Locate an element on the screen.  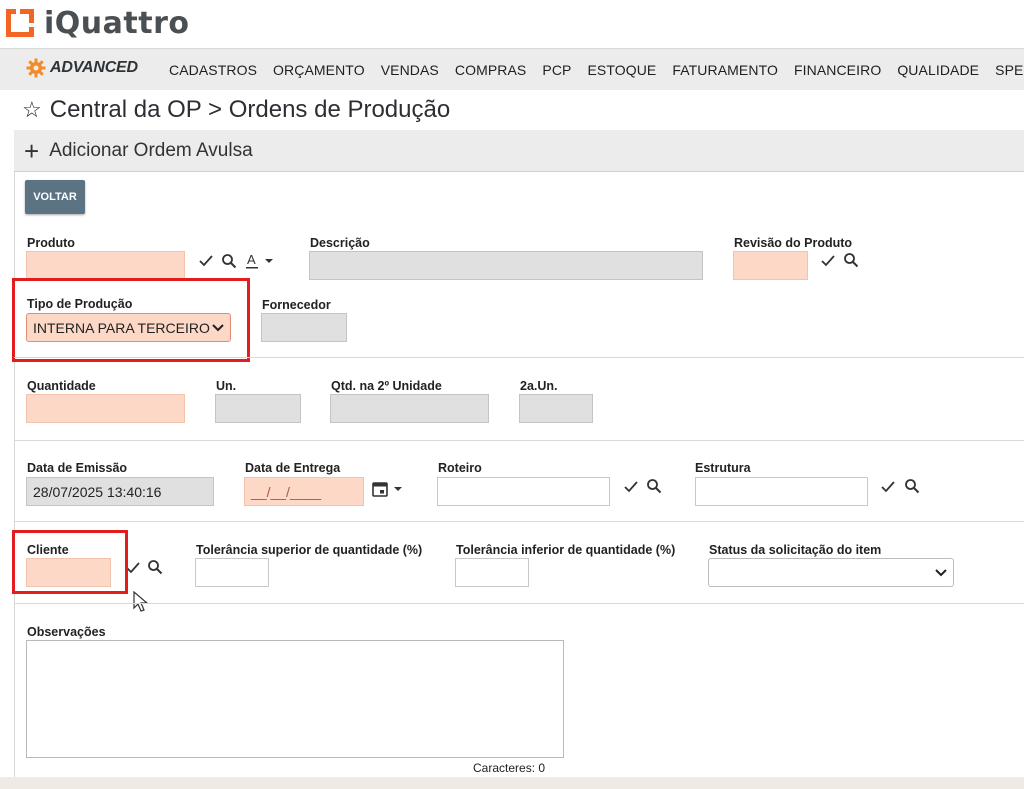
data-entrega-input: __/__/____ is located at coordinates (304, 491).